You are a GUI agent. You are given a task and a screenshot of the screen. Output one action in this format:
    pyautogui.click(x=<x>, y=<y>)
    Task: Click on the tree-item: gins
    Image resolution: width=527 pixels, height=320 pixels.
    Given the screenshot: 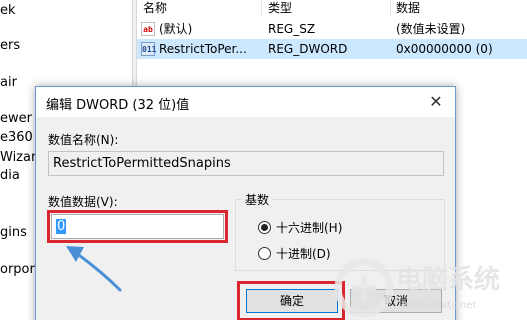 What is the action you would take?
    pyautogui.click(x=13, y=232)
    